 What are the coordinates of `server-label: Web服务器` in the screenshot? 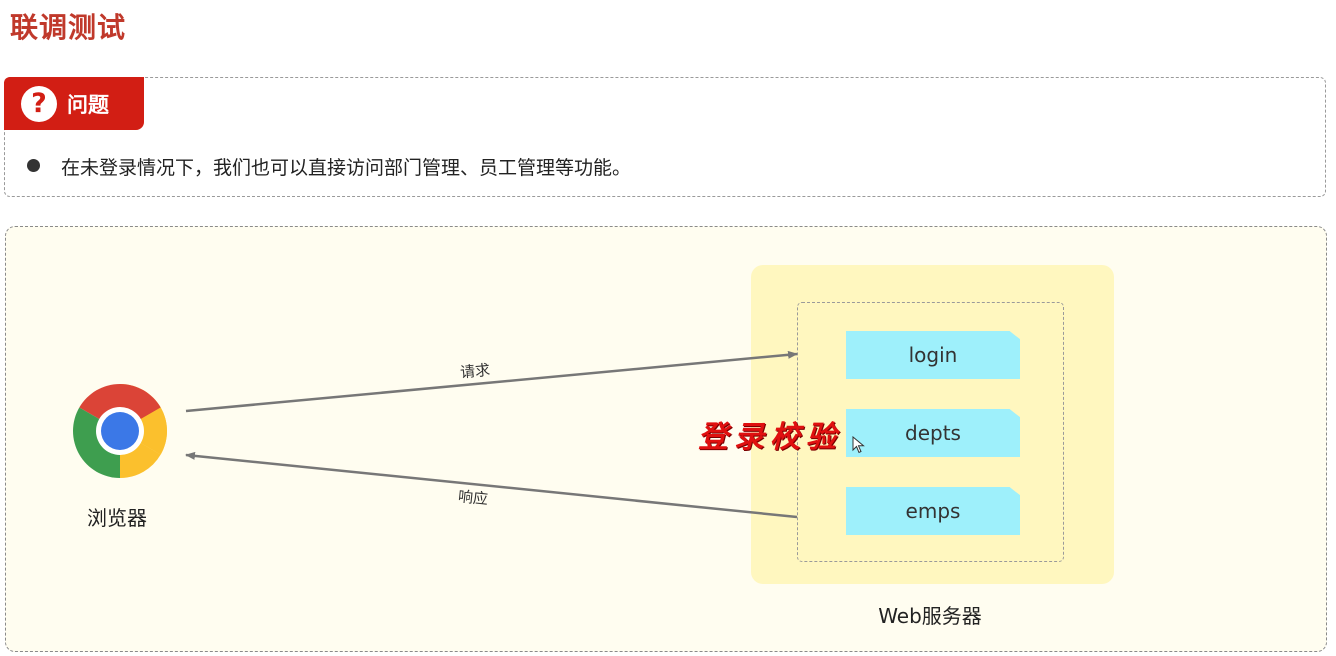 It's located at (930, 616).